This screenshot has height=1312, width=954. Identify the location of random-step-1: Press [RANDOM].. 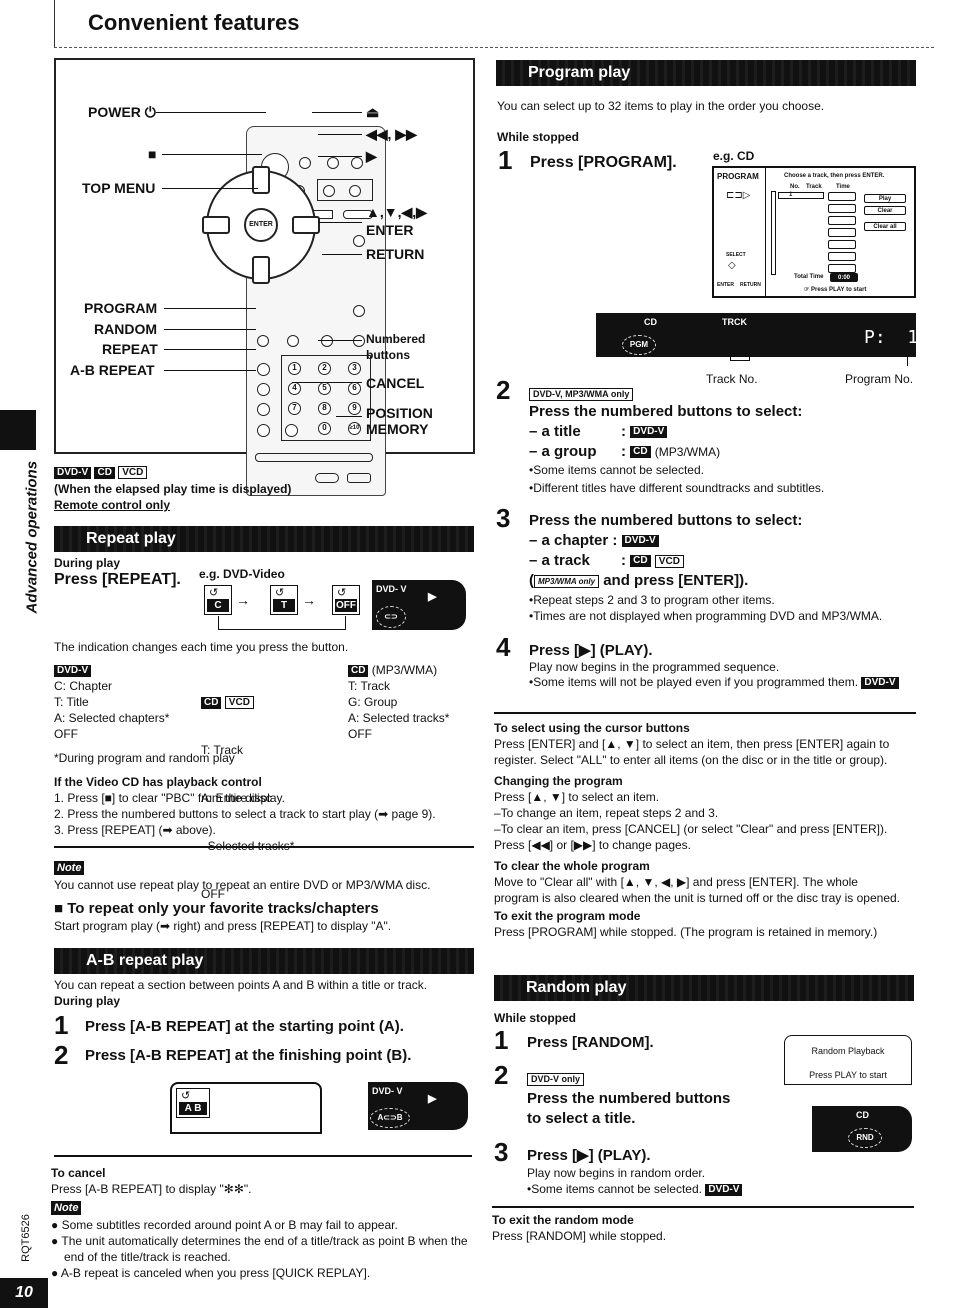
(590, 1042).